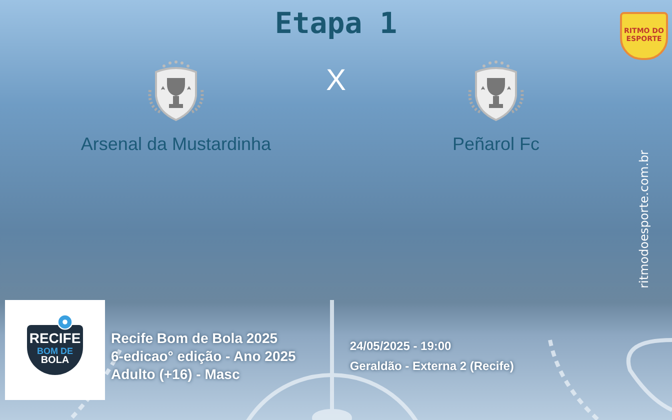  What do you see at coordinates (55, 338) in the screenshot?
I see `logo-text: RECIFE` at bounding box center [55, 338].